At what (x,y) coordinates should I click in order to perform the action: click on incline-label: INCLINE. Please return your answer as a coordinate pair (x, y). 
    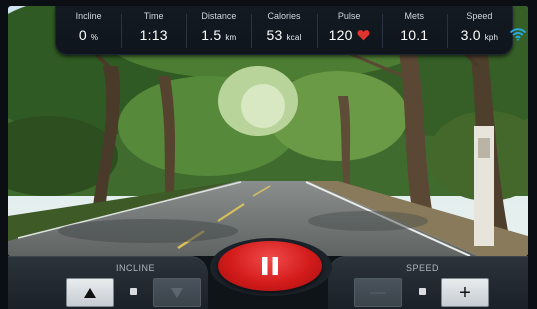
    Looking at the image, I should click on (136, 268).